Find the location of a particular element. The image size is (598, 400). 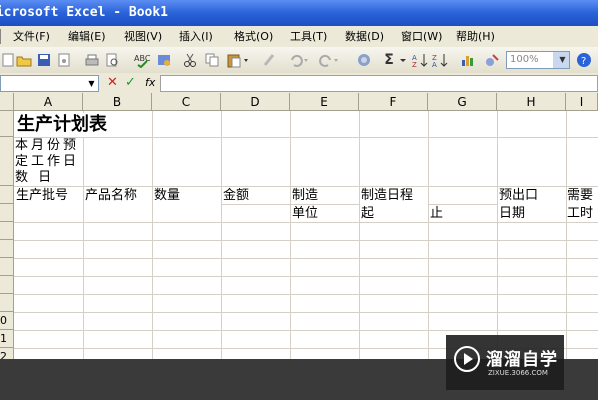

drawing-icon is located at coordinates (492, 60).